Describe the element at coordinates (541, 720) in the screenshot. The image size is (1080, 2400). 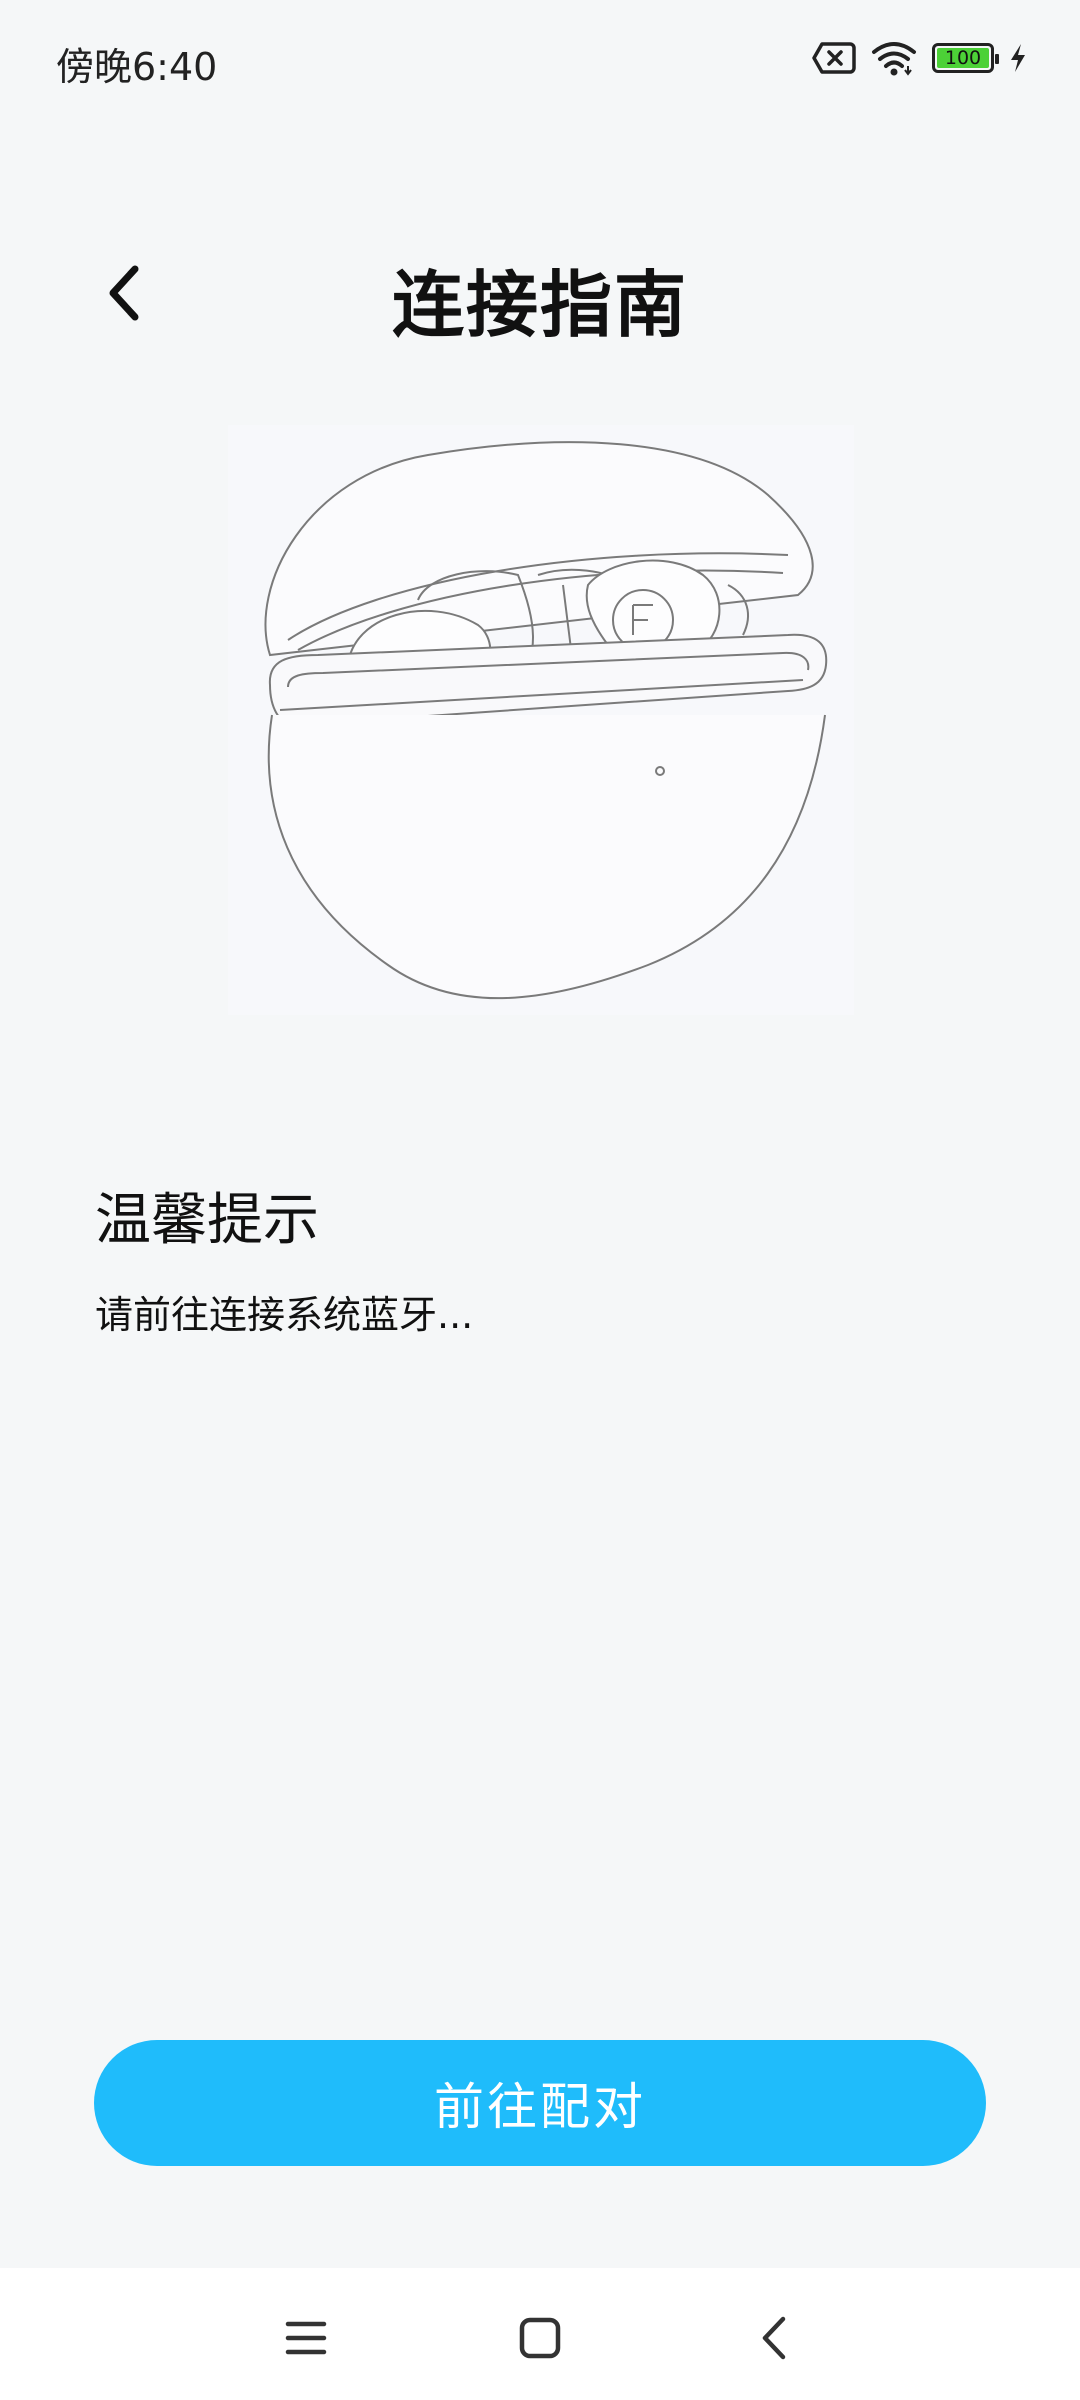
I see `earbuds-case-illustration` at that location.